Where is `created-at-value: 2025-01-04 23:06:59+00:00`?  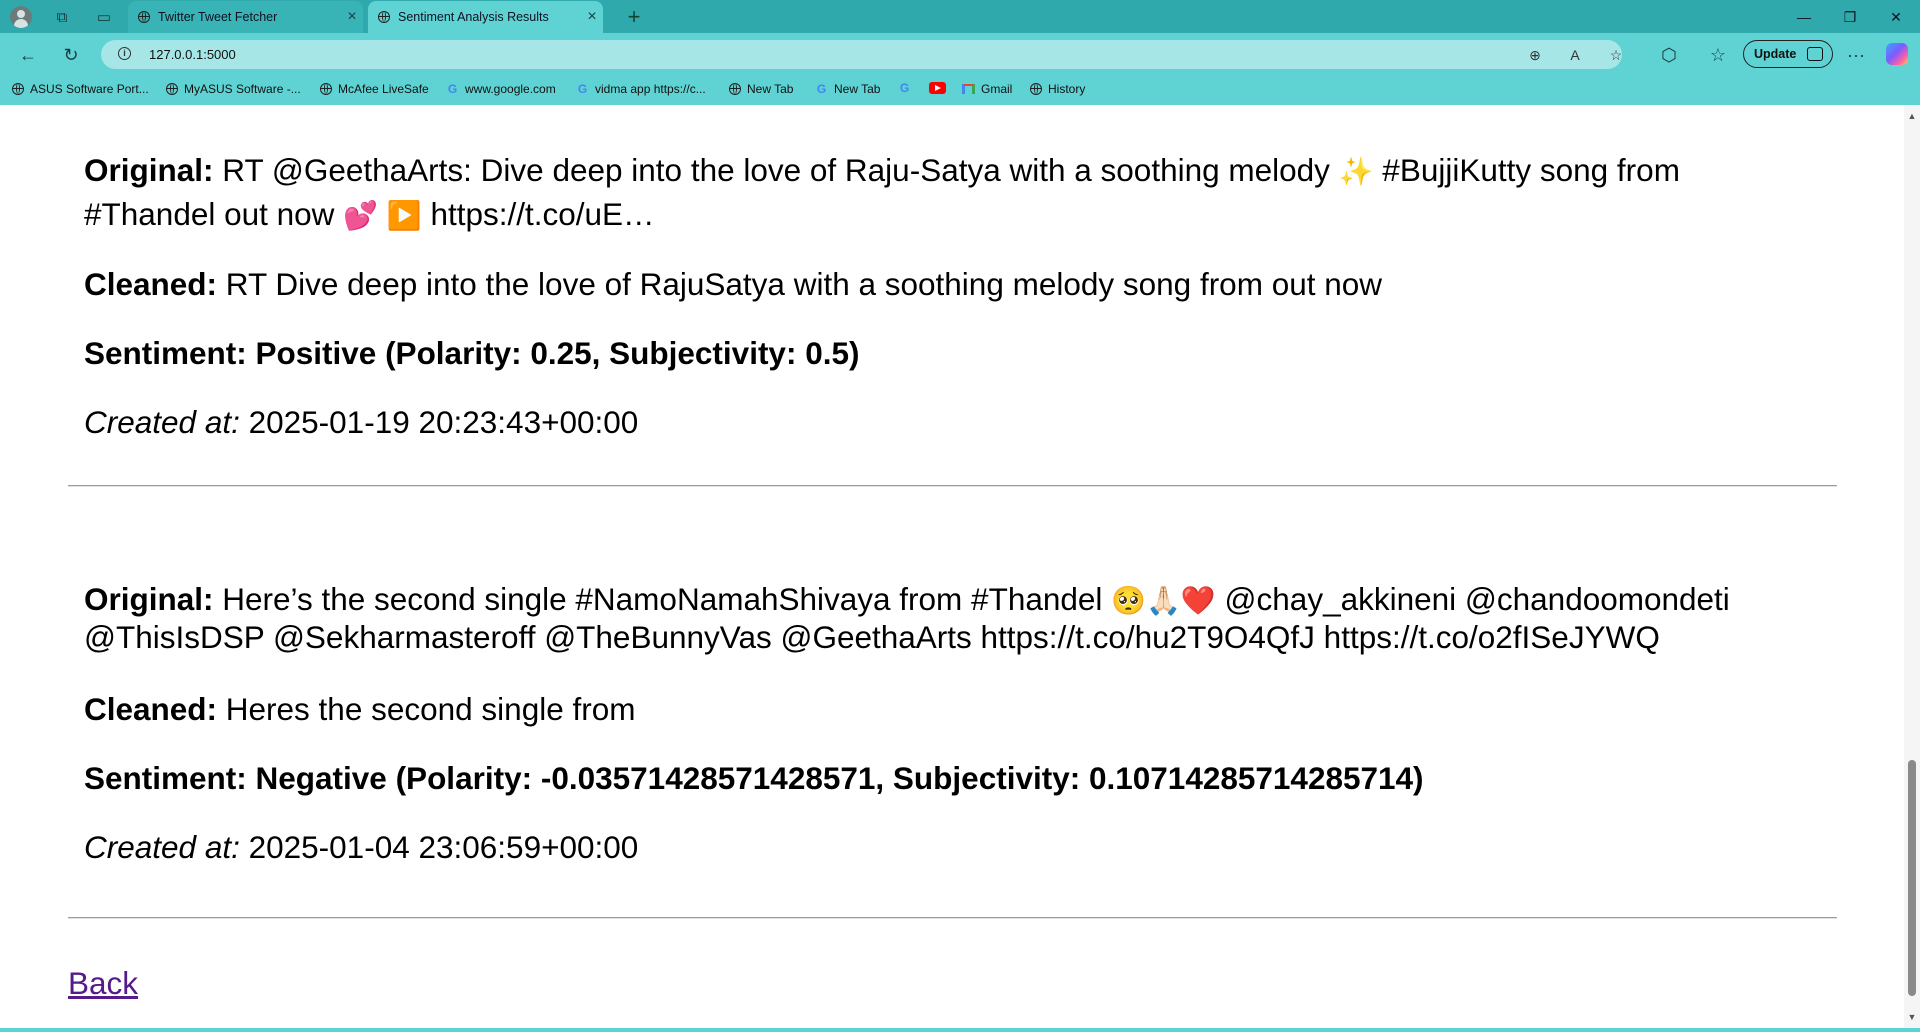
created-at-value: 2025-01-04 23:06:59+00:00 is located at coordinates (439, 847).